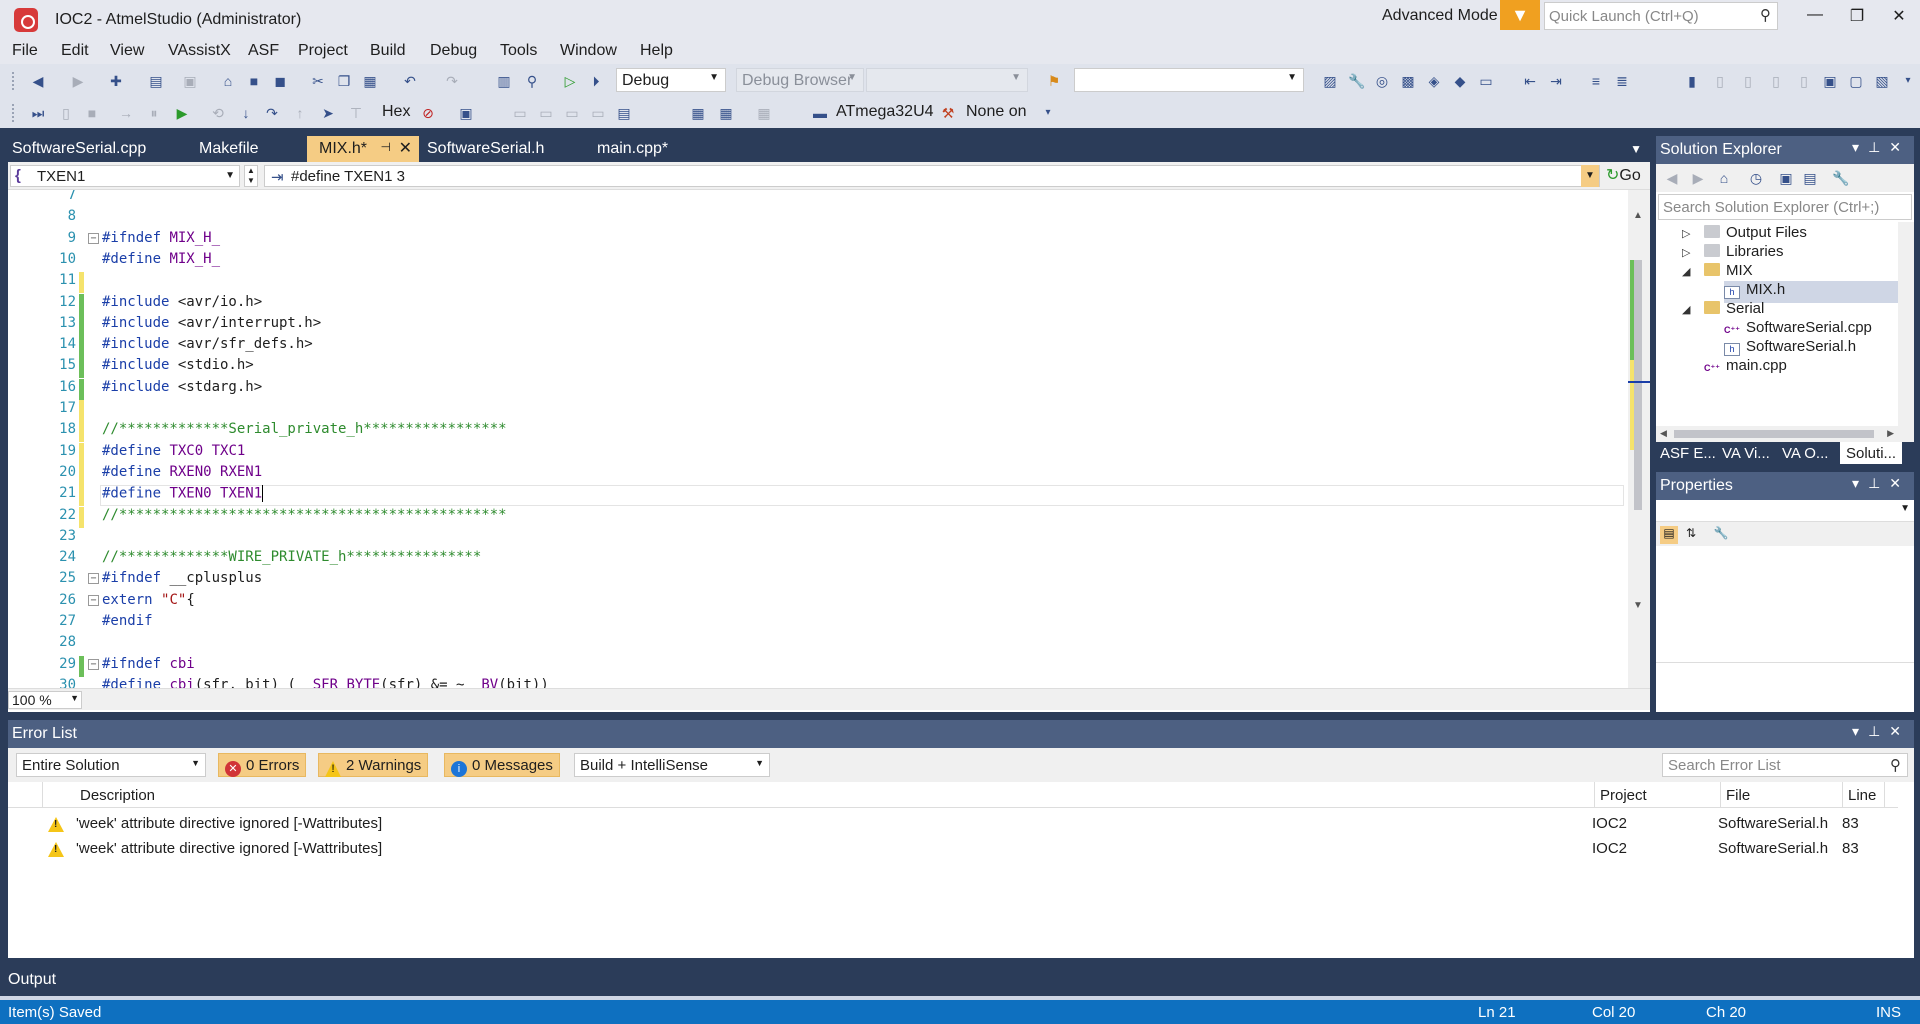 The width and height of the screenshot is (1920, 1024). Describe the element at coordinates (154, 113) in the screenshot. I see `break-all-icon: ⏸` at that location.